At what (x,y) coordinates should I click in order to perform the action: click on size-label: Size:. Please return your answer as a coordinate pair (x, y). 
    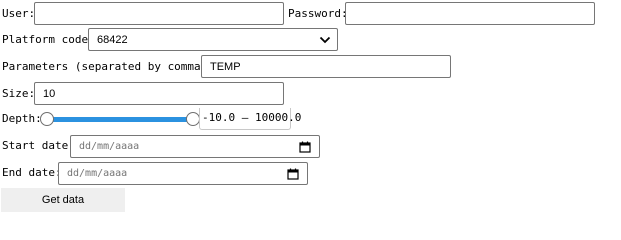
    Looking at the image, I should click on (19, 93).